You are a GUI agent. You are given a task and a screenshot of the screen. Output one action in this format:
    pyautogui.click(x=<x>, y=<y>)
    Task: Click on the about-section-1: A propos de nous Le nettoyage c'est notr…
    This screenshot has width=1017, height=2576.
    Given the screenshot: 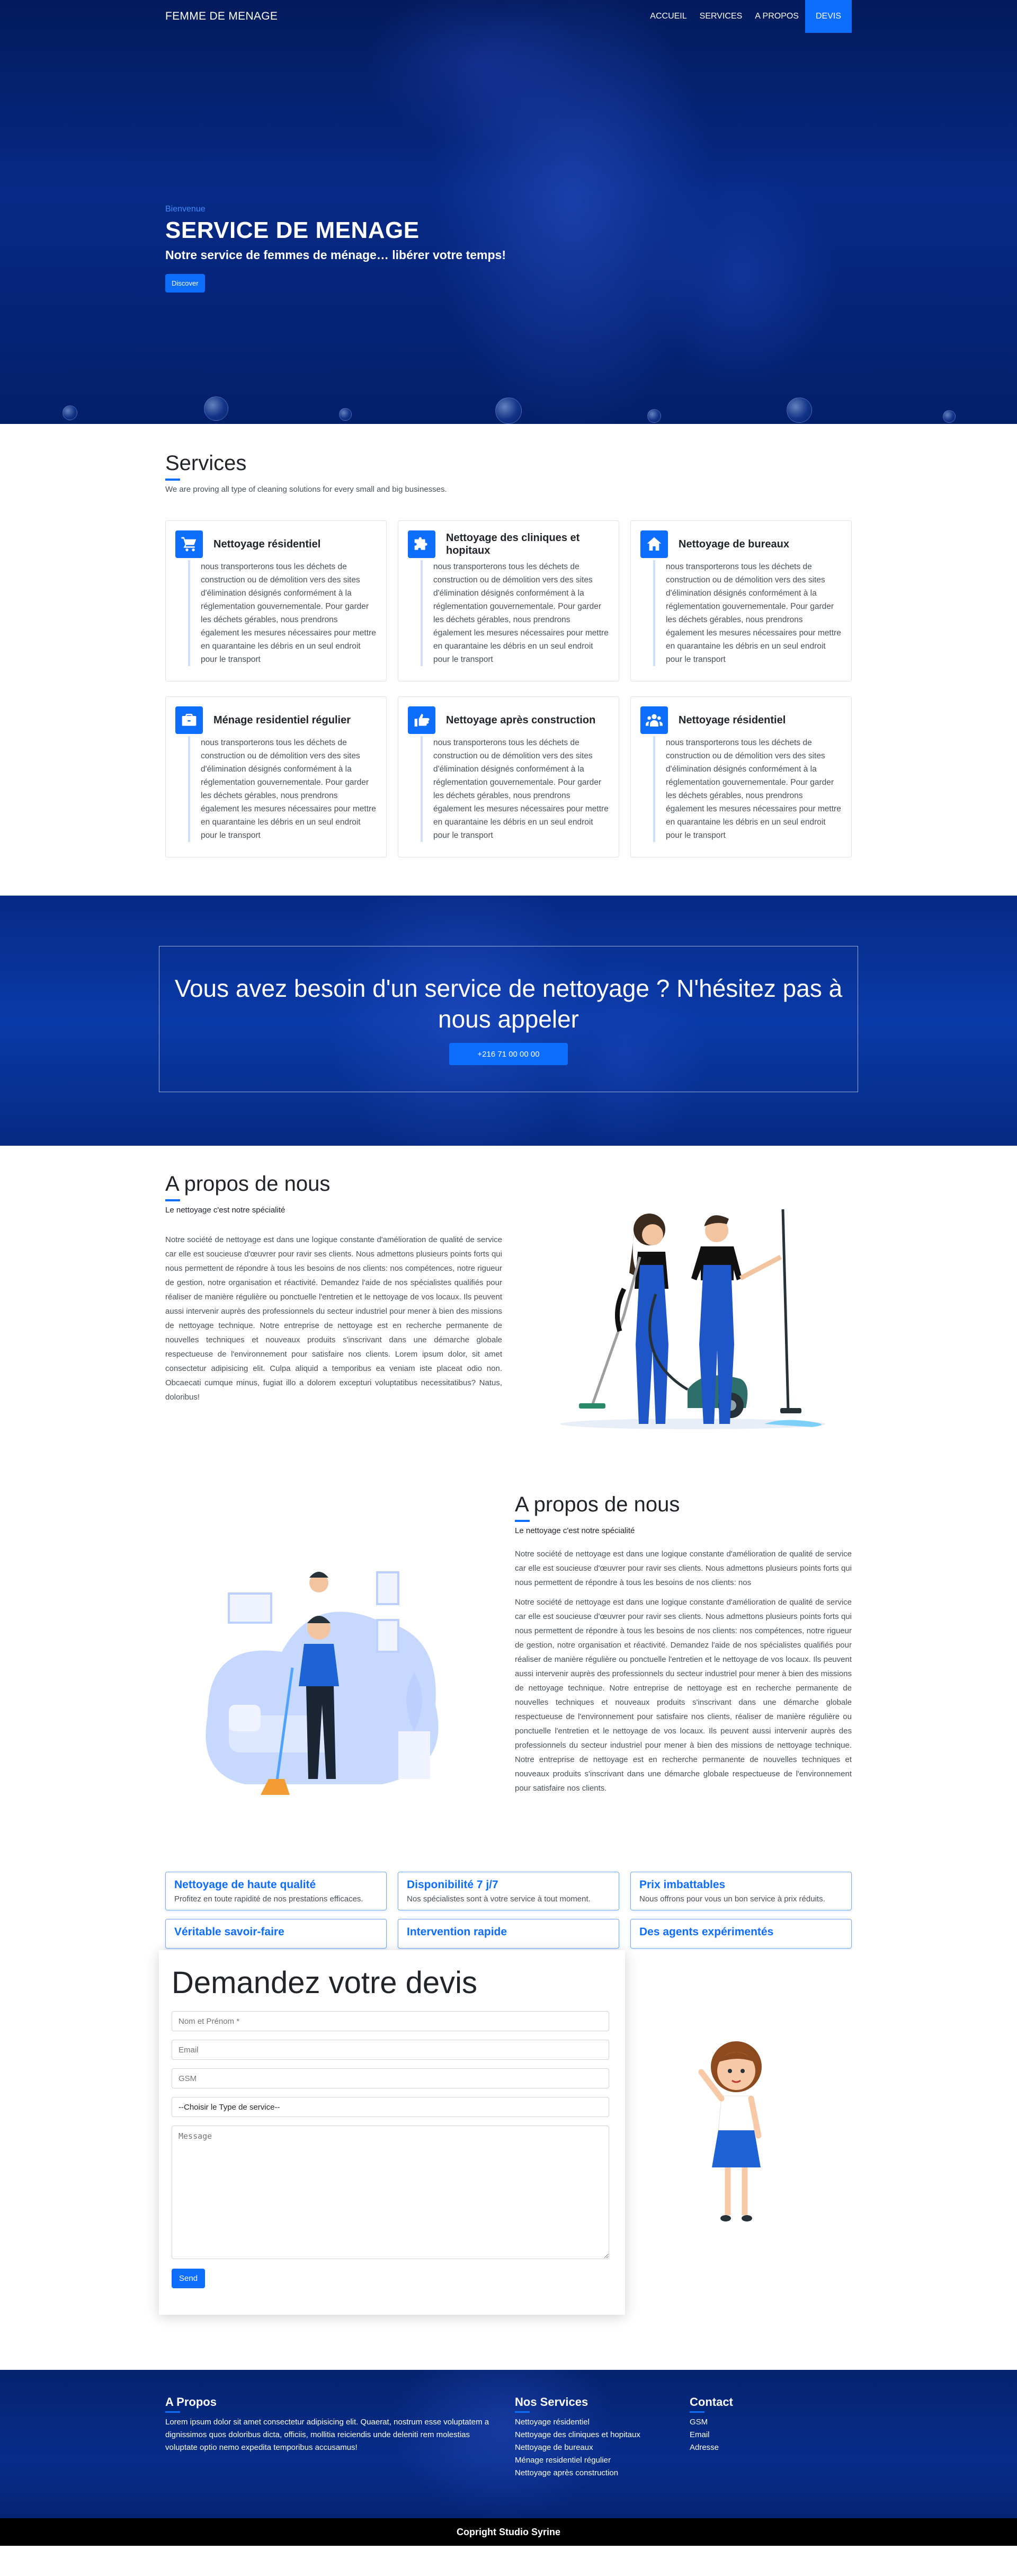 What is the action you would take?
    pyautogui.click(x=508, y=1311)
    